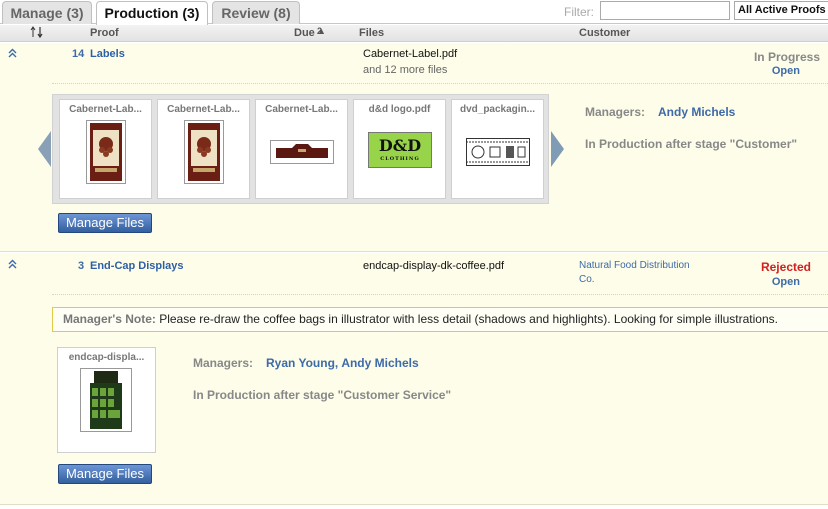 The image size is (828, 509). I want to click on dd-logo-subtext: CLOTHING, so click(400, 159).